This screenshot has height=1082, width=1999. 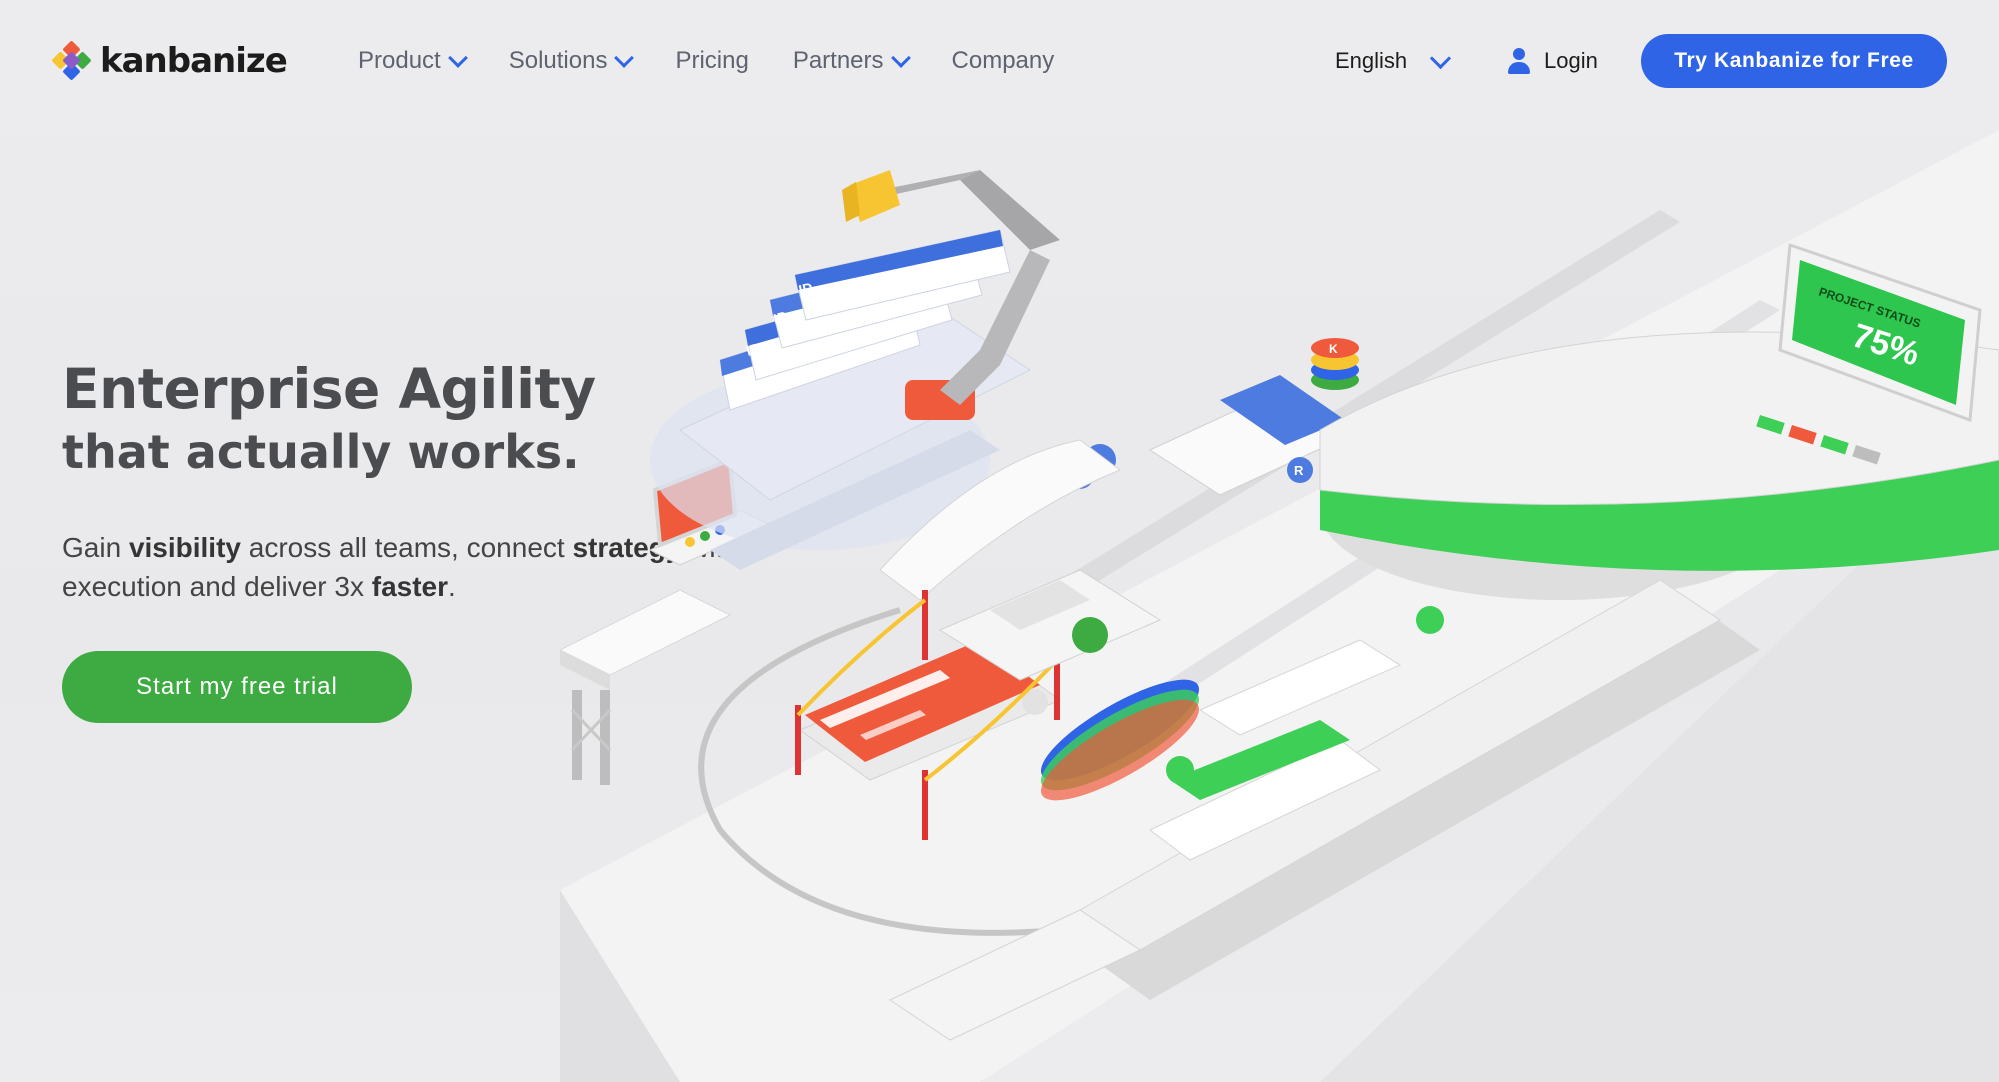 What do you see at coordinates (184, 547) in the screenshot?
I see `desc-bold-visibility: visibility` at bounding box center [184, 547].